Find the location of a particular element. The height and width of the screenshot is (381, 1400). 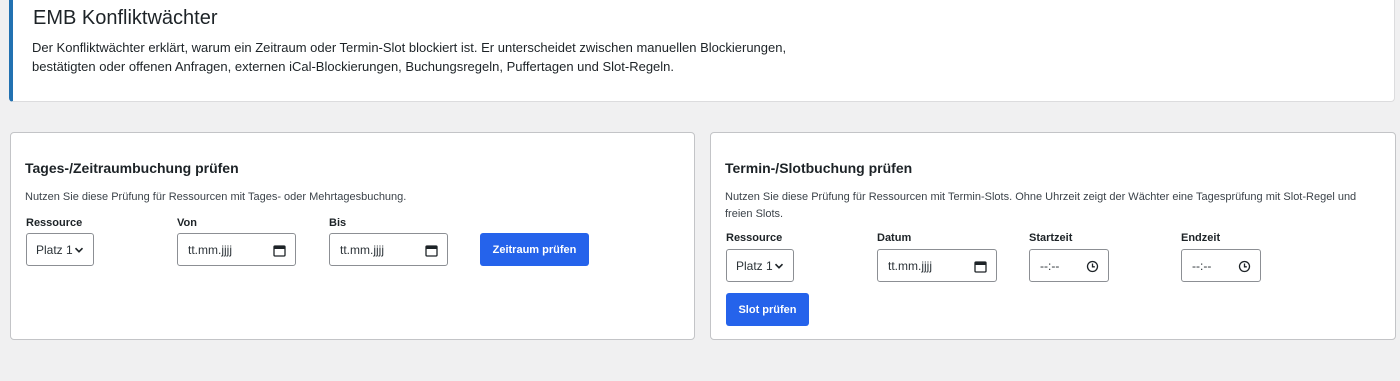

start-time-label: Startzeit is located at coordinates (1051, 238).